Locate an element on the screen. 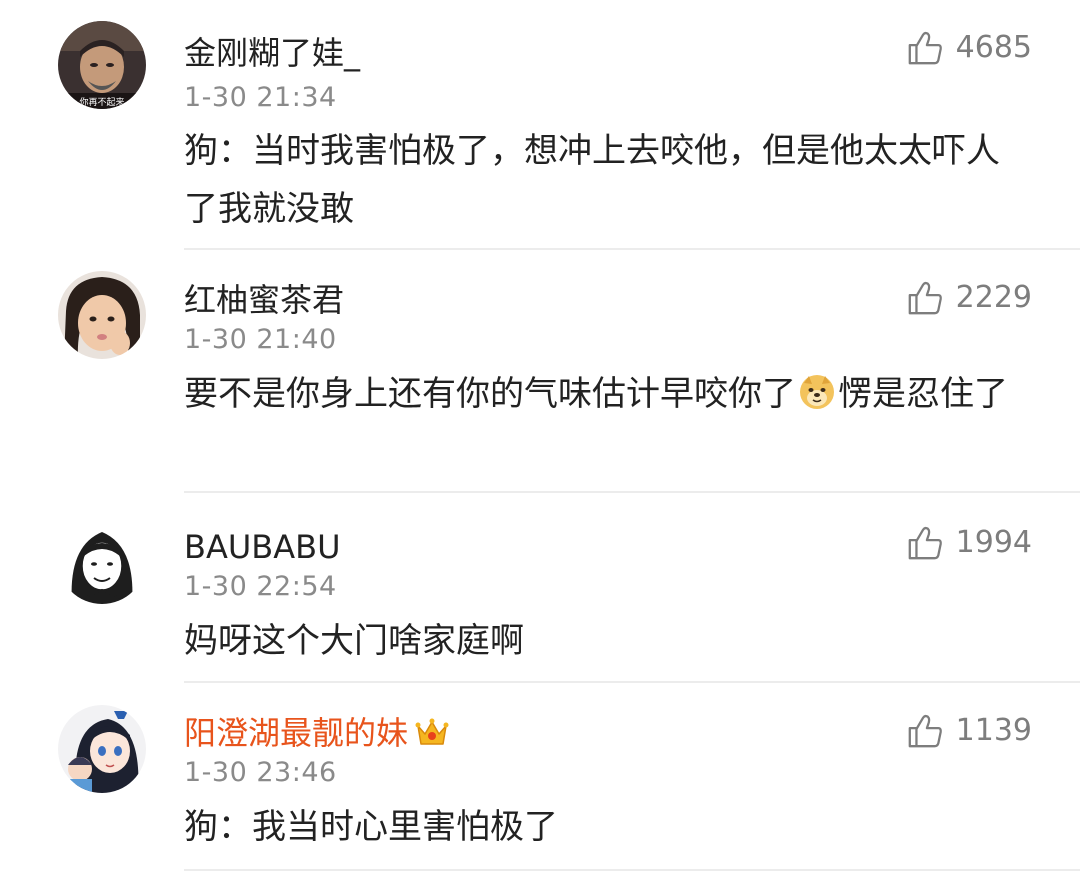 This screenshot has height=877, width=1080. username: 阳澄湖最靓的妹 is located at coordinates (317, 733).